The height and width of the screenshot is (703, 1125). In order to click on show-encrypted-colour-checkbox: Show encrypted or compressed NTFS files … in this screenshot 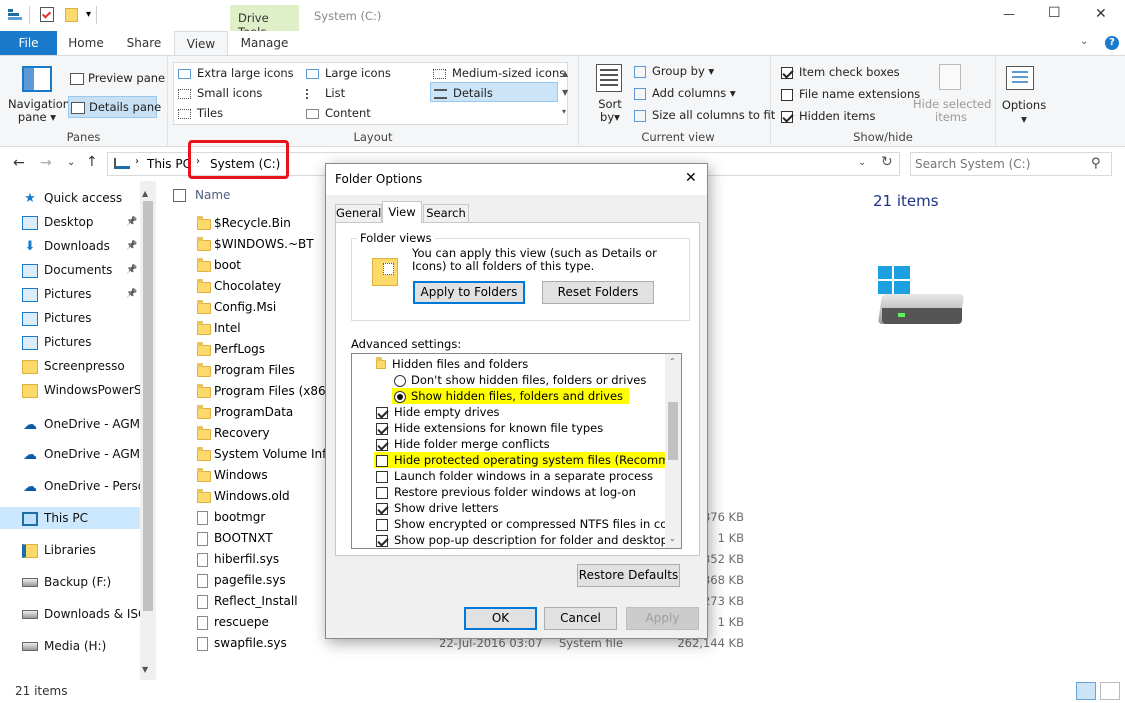, I will do `click(528, 524)`.